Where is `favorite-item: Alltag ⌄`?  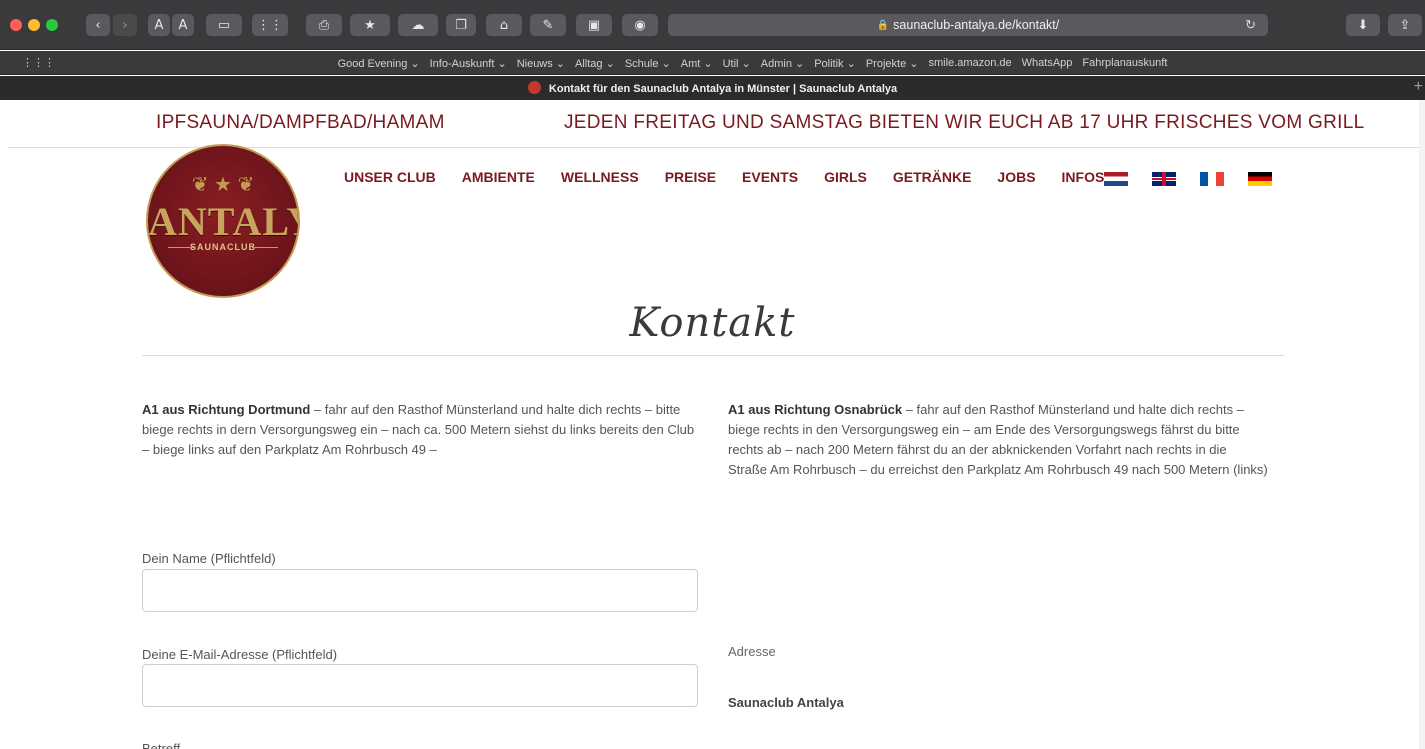 favorite-item: Alltag ⌄ is located at coordinates (595, 63).